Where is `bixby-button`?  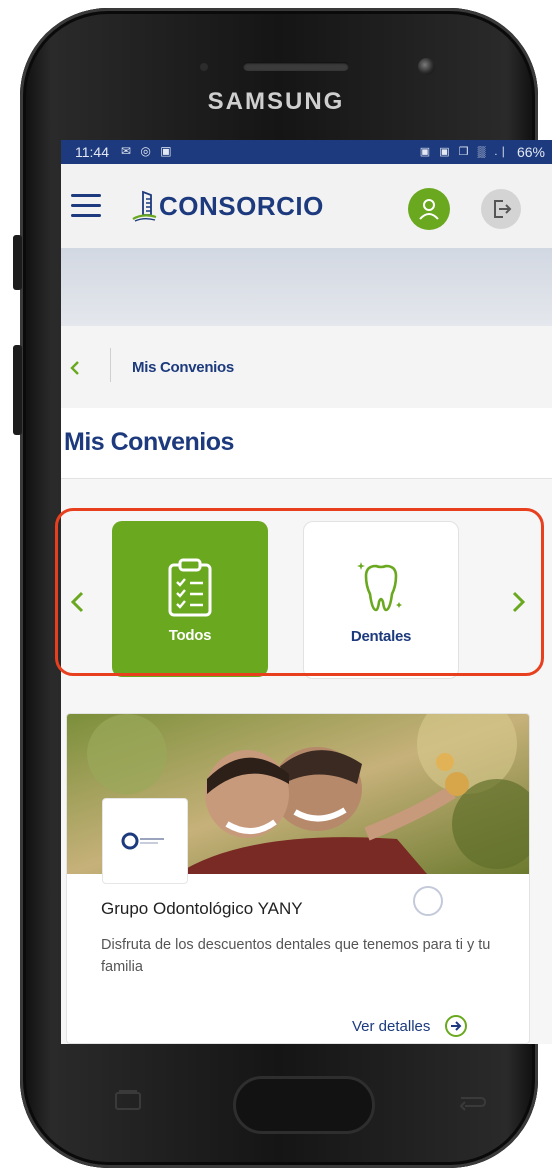 bixby-button is located at coordinates (17, 390).